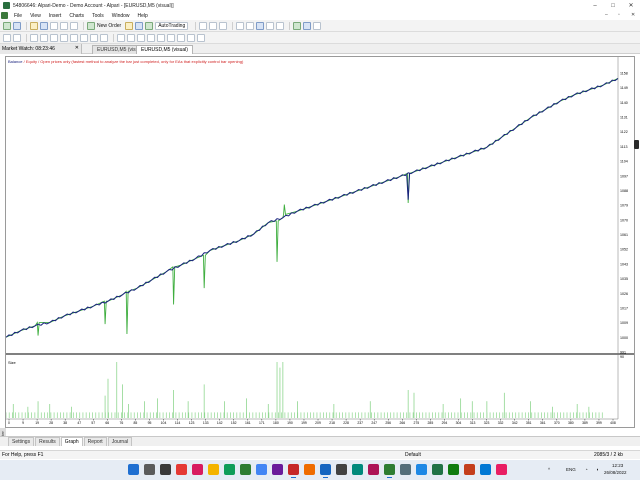  What do you see at coordinates (7, 25) in the screenshot?
I see `new-chart-icon` at bounding box center [7, 25].